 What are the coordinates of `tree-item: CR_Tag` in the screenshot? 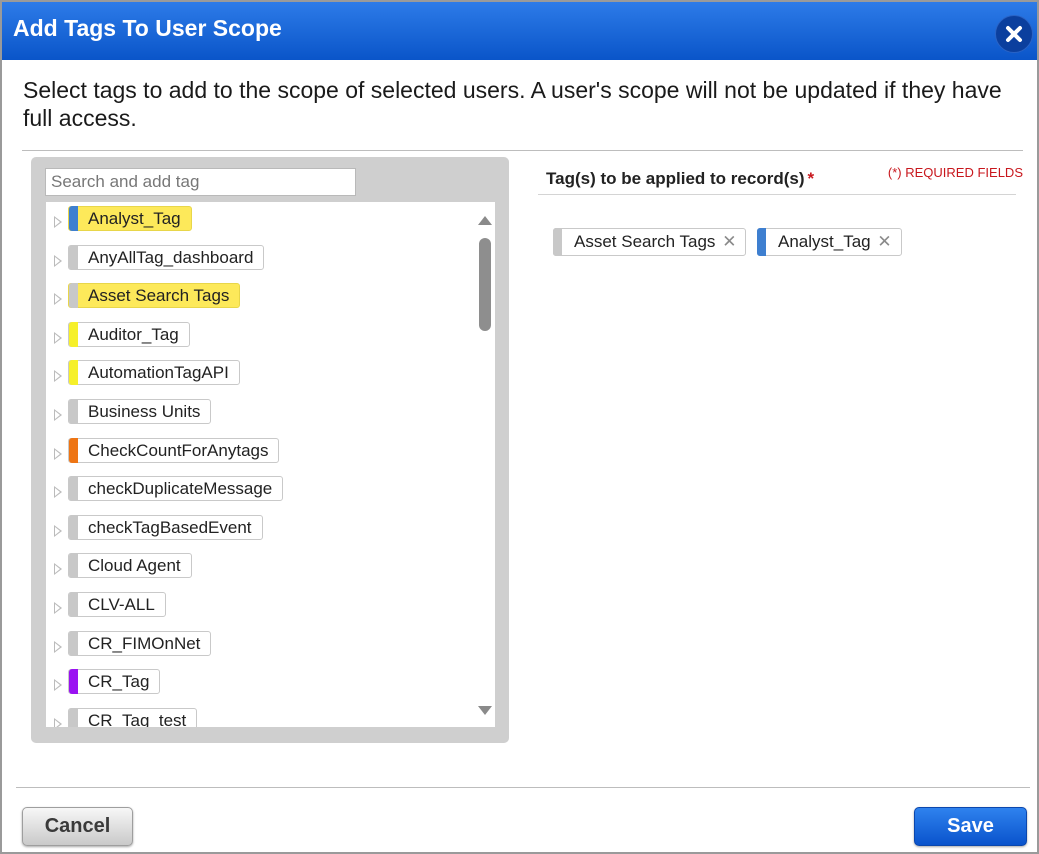 It's located at (256, 686).